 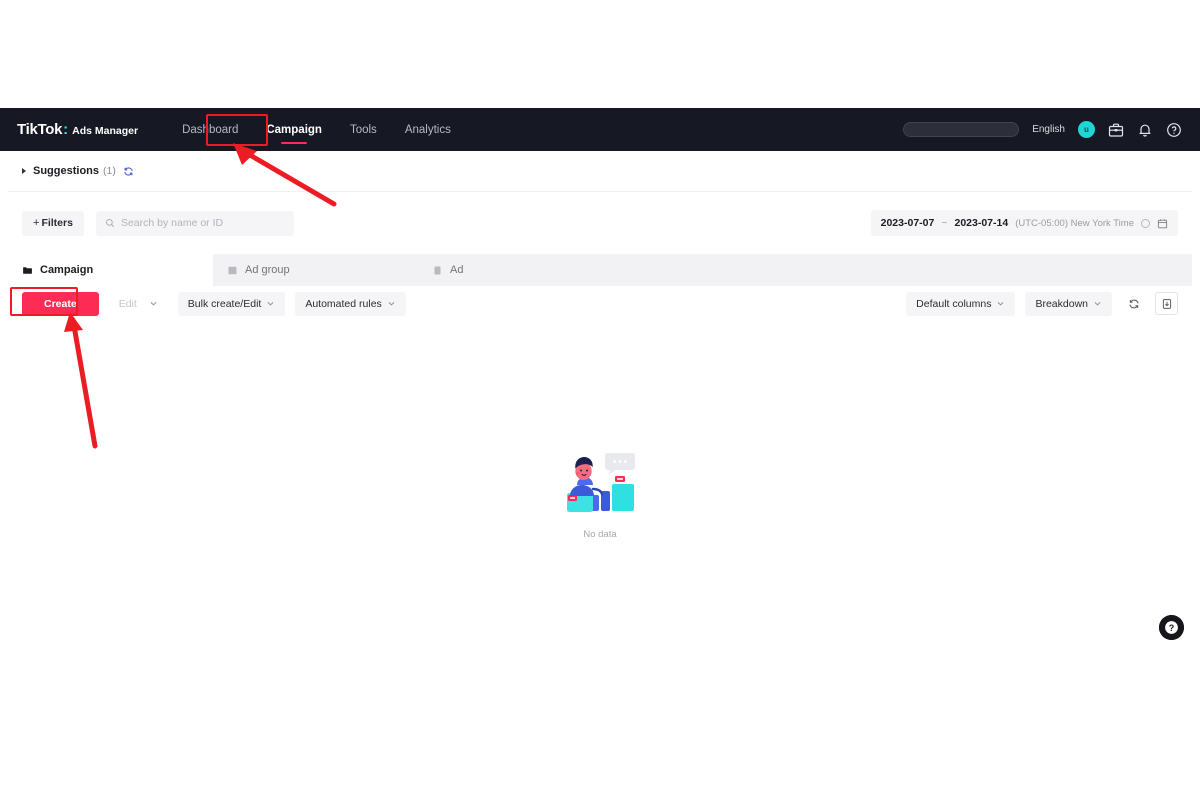 What do you see at coordinates (138, 304) in the screenshot?
I see `edit-dropdown: Edit` at bounding box center [138, 304].